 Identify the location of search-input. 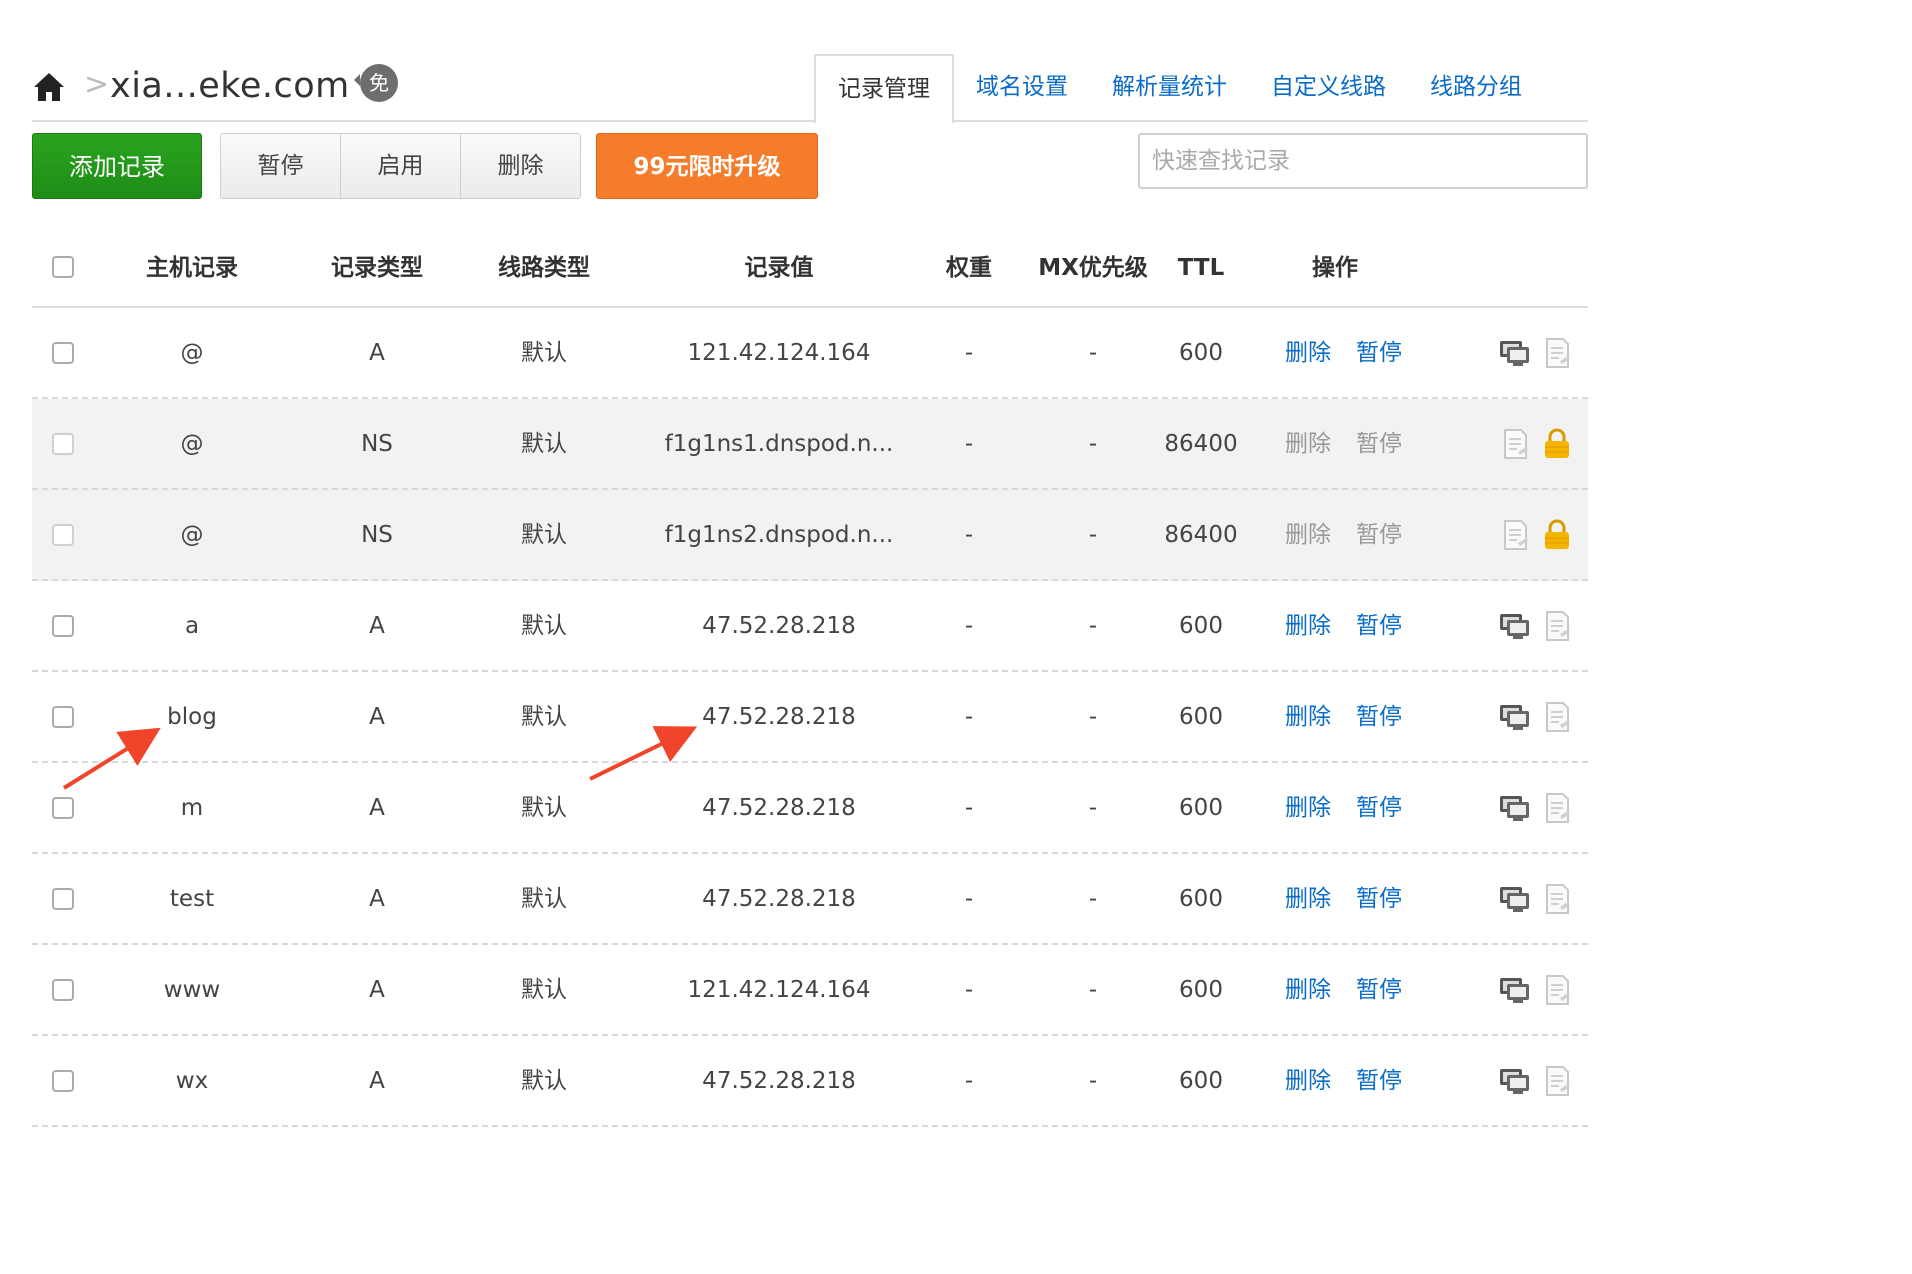
(1363, 161).